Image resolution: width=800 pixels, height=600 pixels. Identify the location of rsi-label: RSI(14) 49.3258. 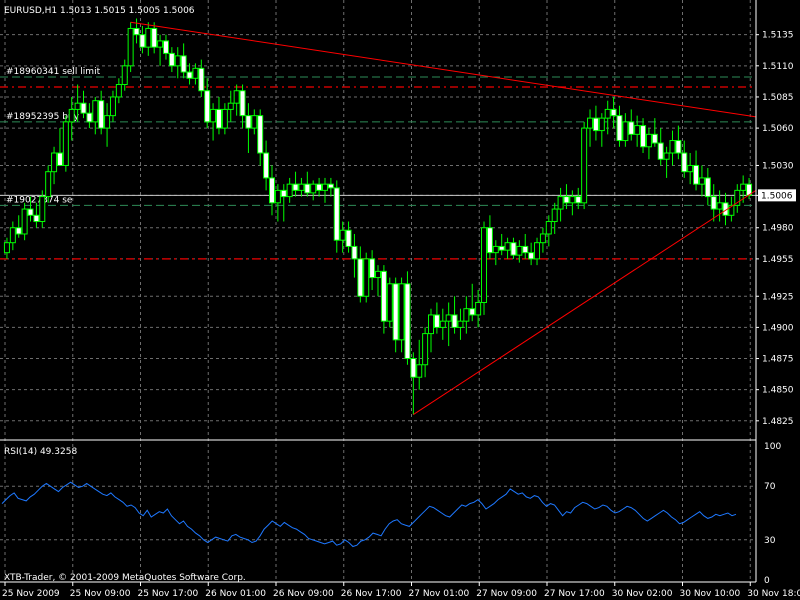
(40, 452).